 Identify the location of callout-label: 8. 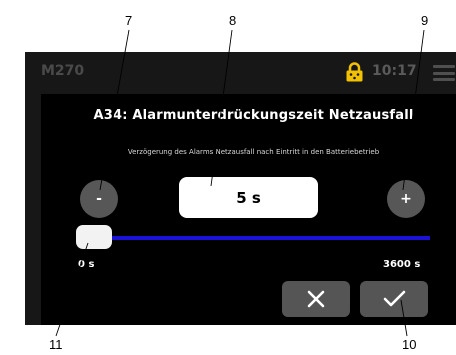
(233, 20).